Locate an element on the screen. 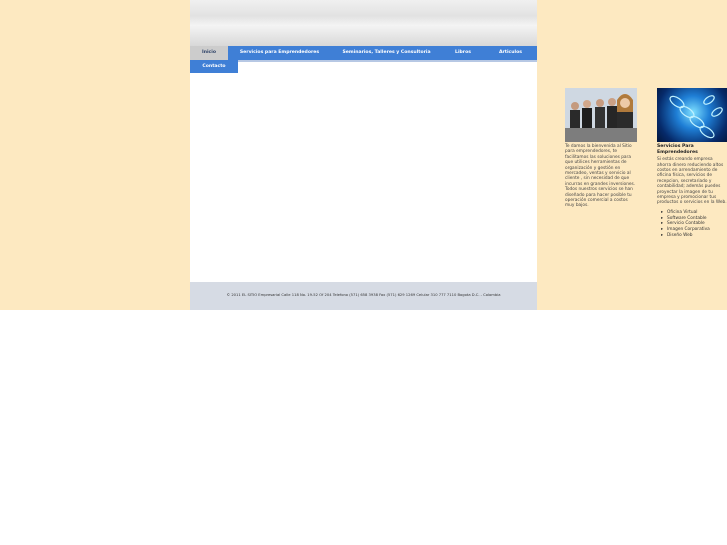 The width and height of the screenshot is (727, 545). nav-item-libros: Libros is located at coordinates (463, 53).